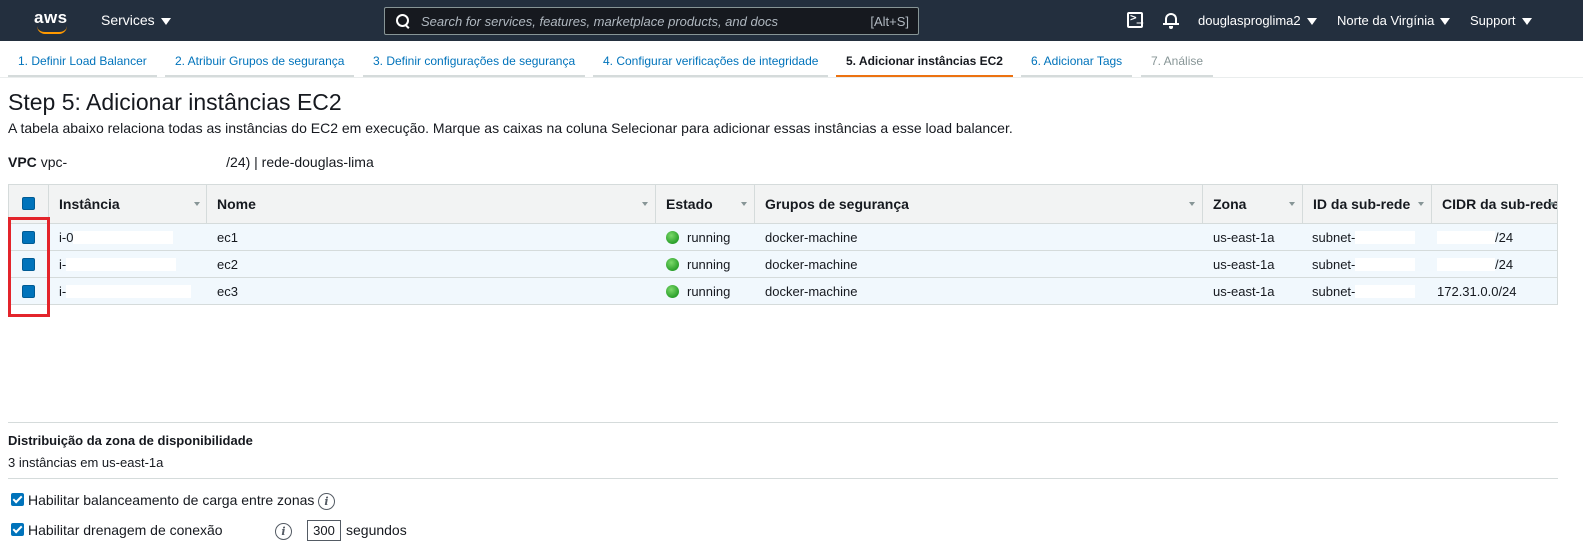  What do you see at coordinates (17, 529) in the screenshot?
I see `connection-draining-checkbox` at bounding box center [17, 529].